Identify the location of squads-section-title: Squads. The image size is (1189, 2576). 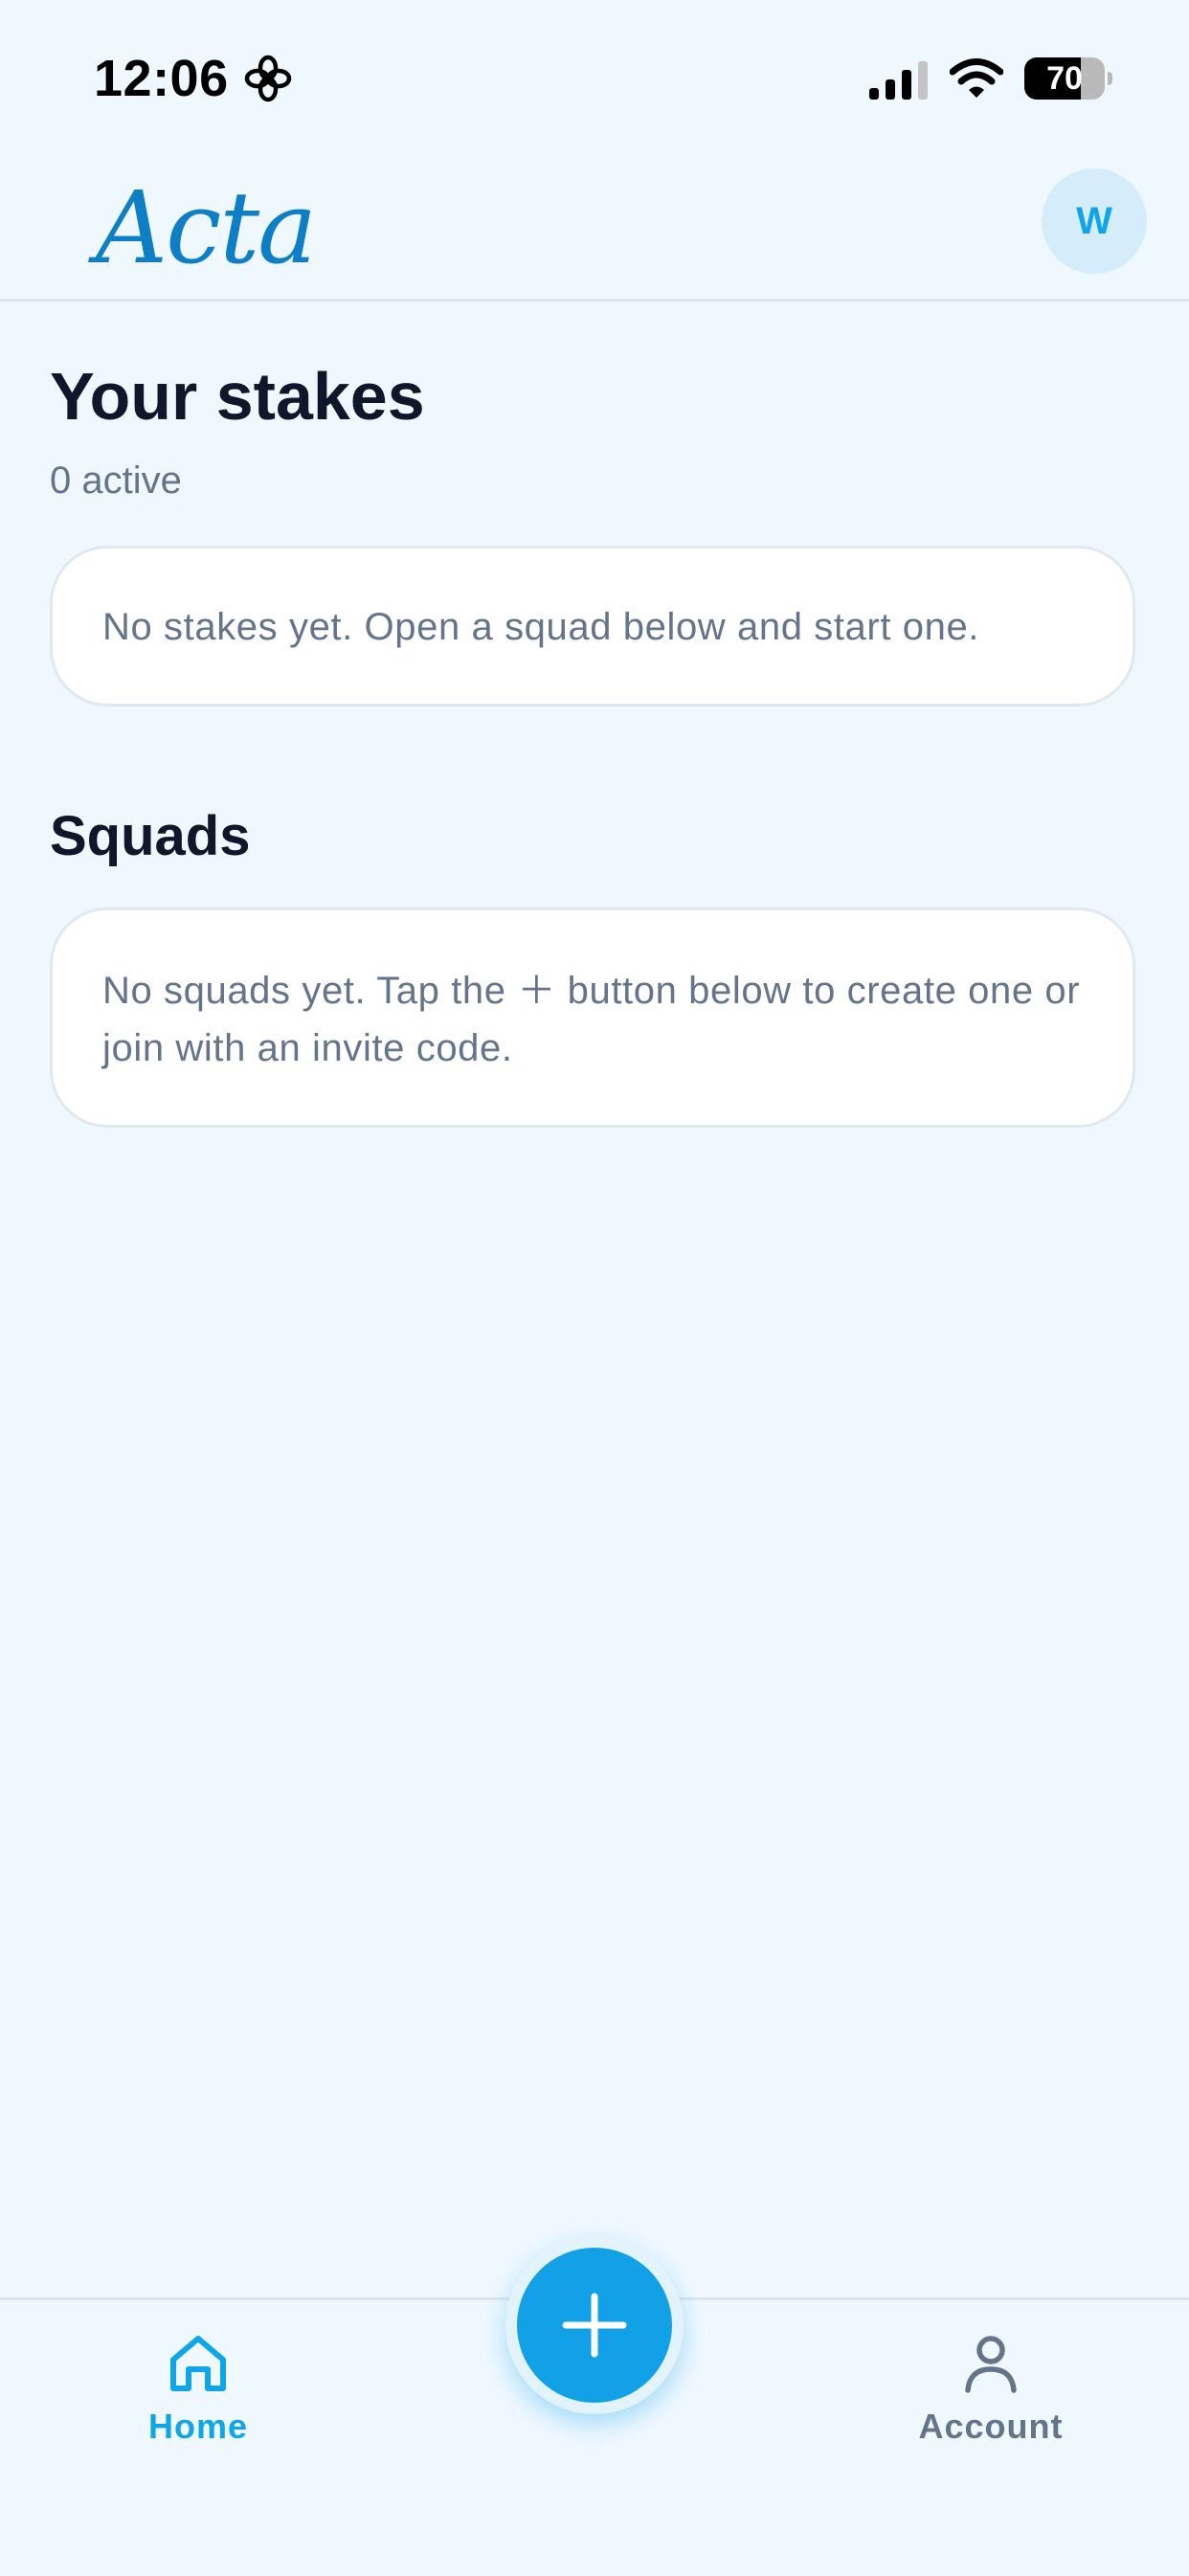
(150, 836).